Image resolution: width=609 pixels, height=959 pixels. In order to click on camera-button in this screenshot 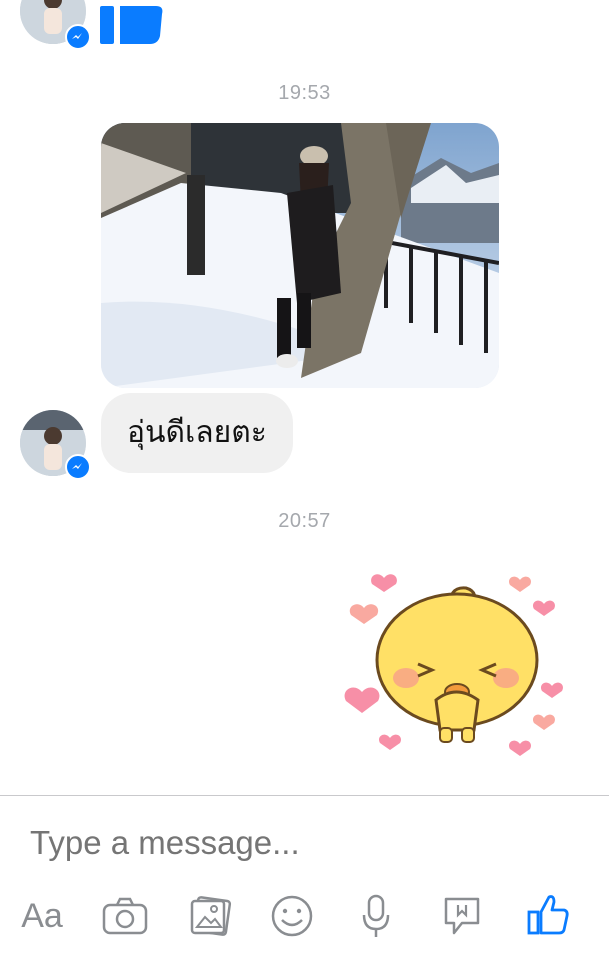, I will do `click(125, 916)`.